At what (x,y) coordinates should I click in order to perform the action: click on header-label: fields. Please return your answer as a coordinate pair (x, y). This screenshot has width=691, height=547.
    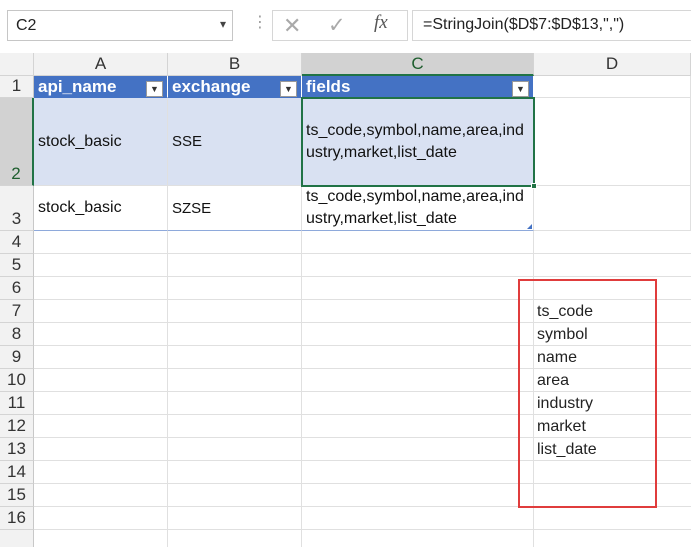
    Looking at the image, I should click on (328, 86).